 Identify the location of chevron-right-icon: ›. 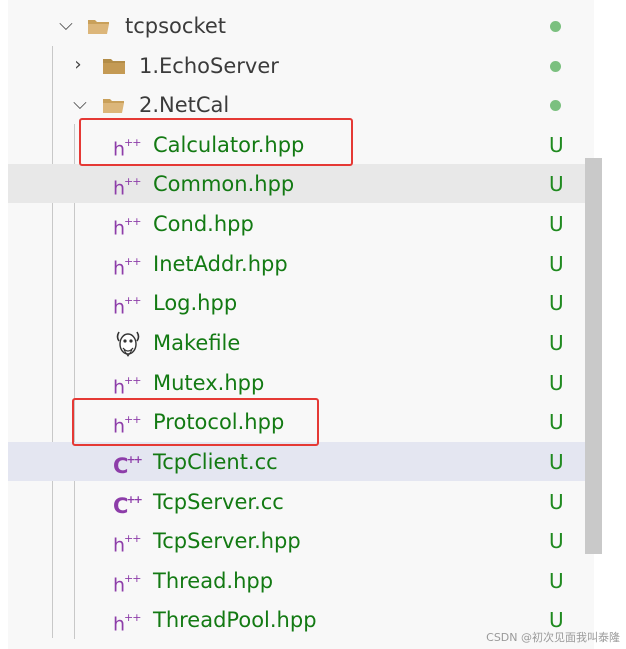
(78, 64).